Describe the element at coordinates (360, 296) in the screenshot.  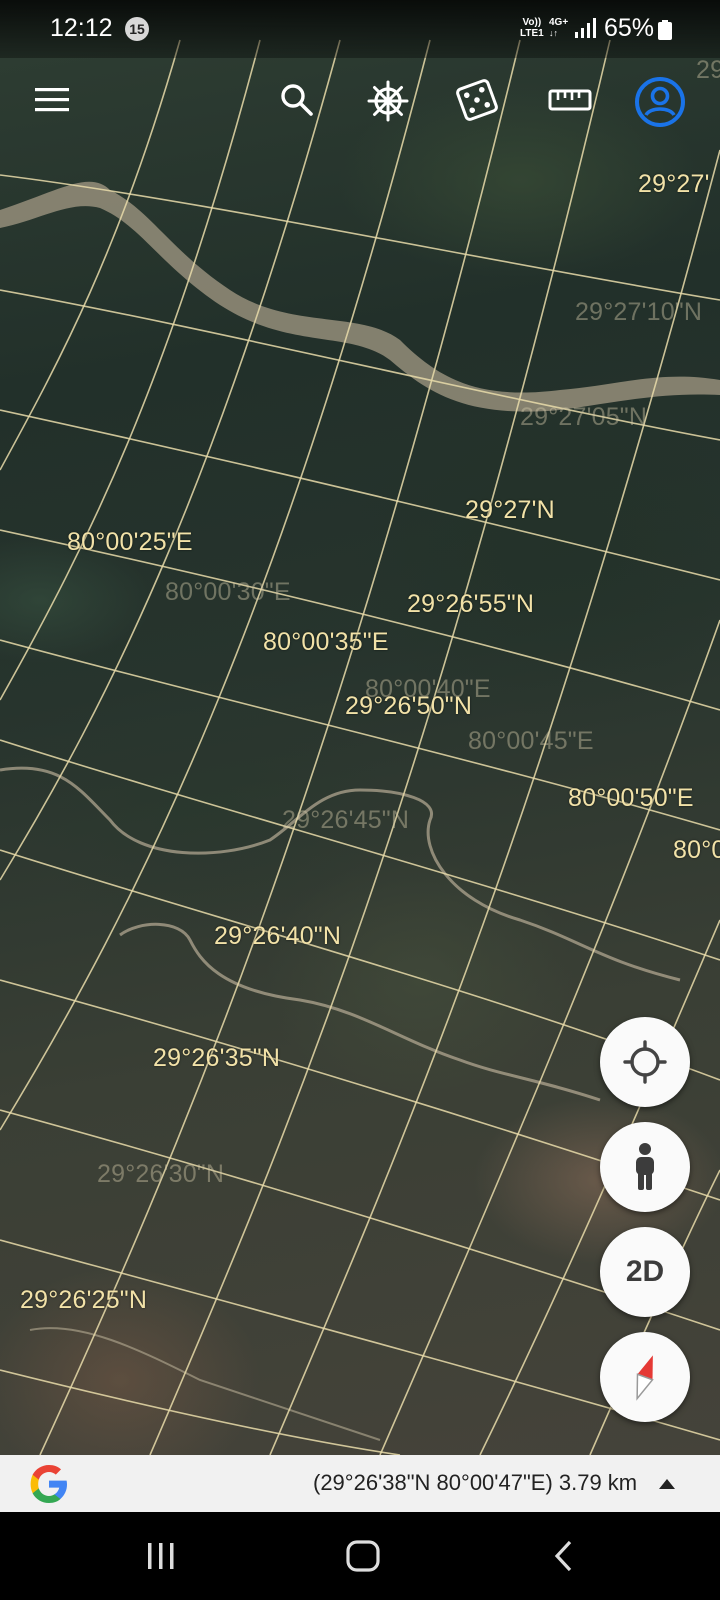
I see `river` at that location.